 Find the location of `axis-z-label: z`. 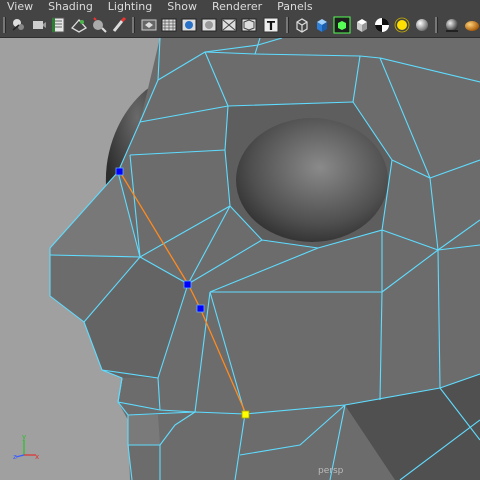

axis-z-label: z is located at coordinates (15, 457).